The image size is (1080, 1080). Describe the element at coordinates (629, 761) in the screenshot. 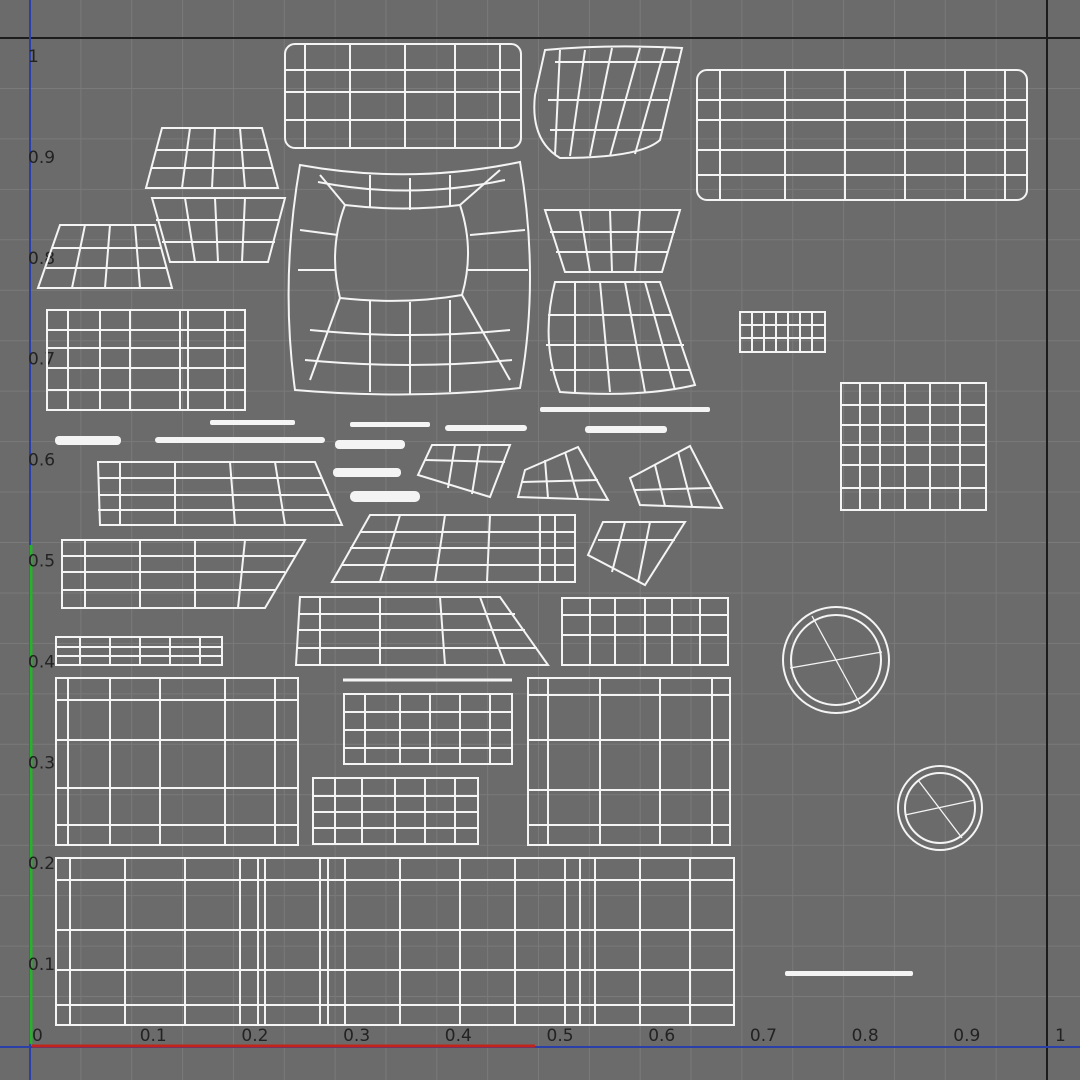

I see `uv-island-big-right-panel` at that location.